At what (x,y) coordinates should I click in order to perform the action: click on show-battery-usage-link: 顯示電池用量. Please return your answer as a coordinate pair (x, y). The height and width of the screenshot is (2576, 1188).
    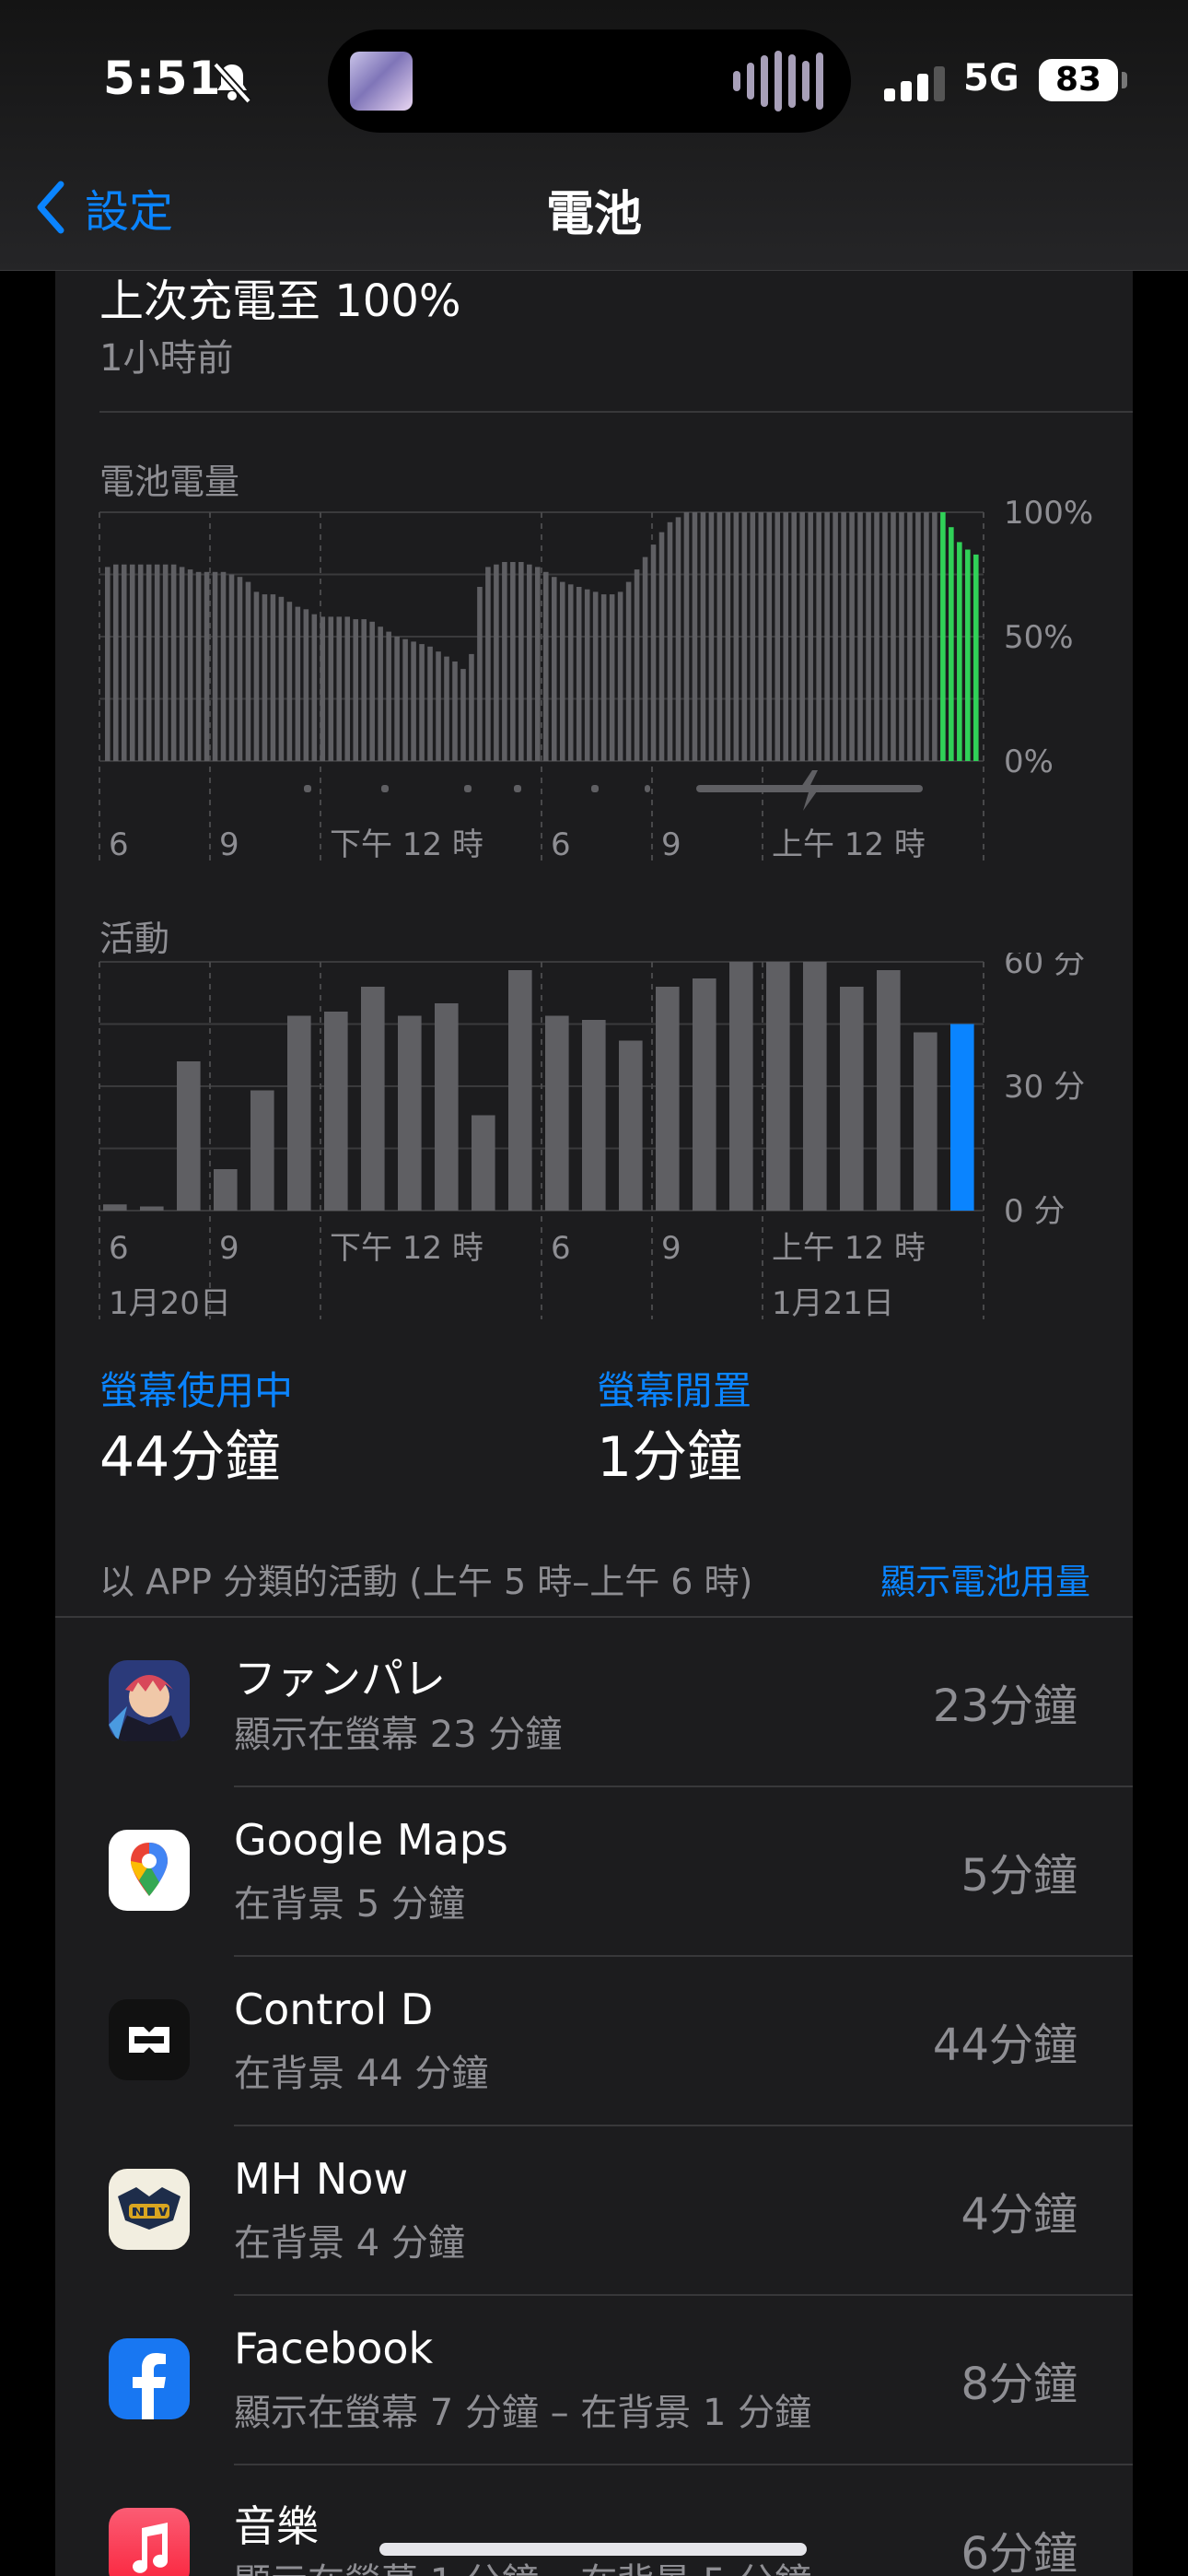
    Looking at the image, I should click on (985, 1578).